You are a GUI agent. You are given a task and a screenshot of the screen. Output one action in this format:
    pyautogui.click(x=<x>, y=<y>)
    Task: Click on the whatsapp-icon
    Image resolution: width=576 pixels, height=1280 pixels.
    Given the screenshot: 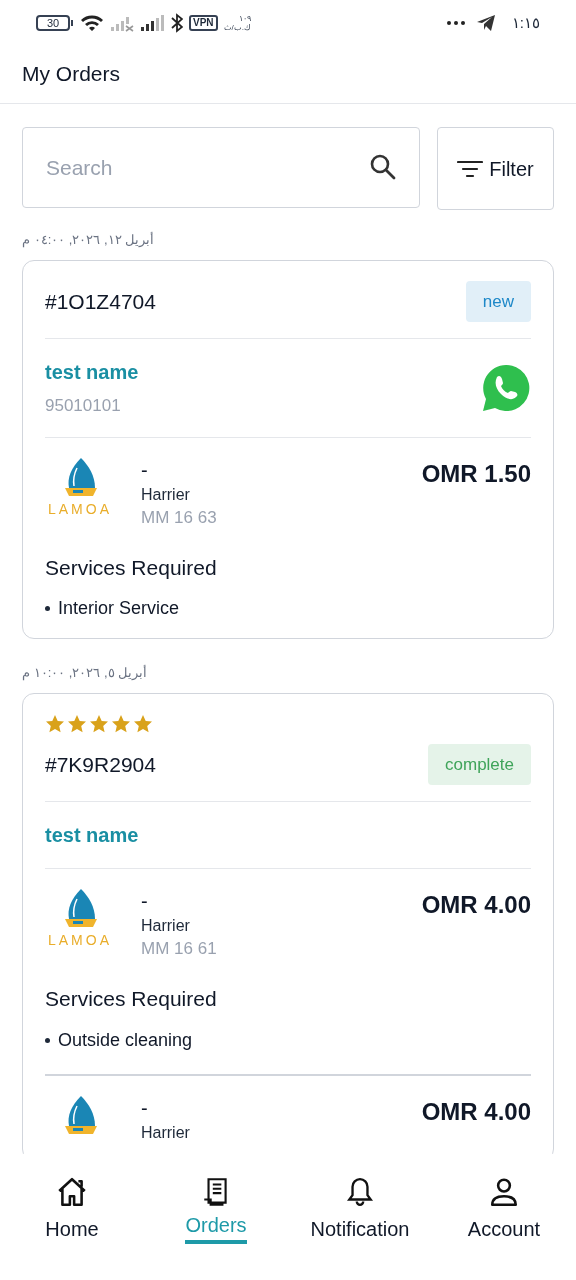 What is the action you would take?
    pyautogui.click(x=506, y=387)
    